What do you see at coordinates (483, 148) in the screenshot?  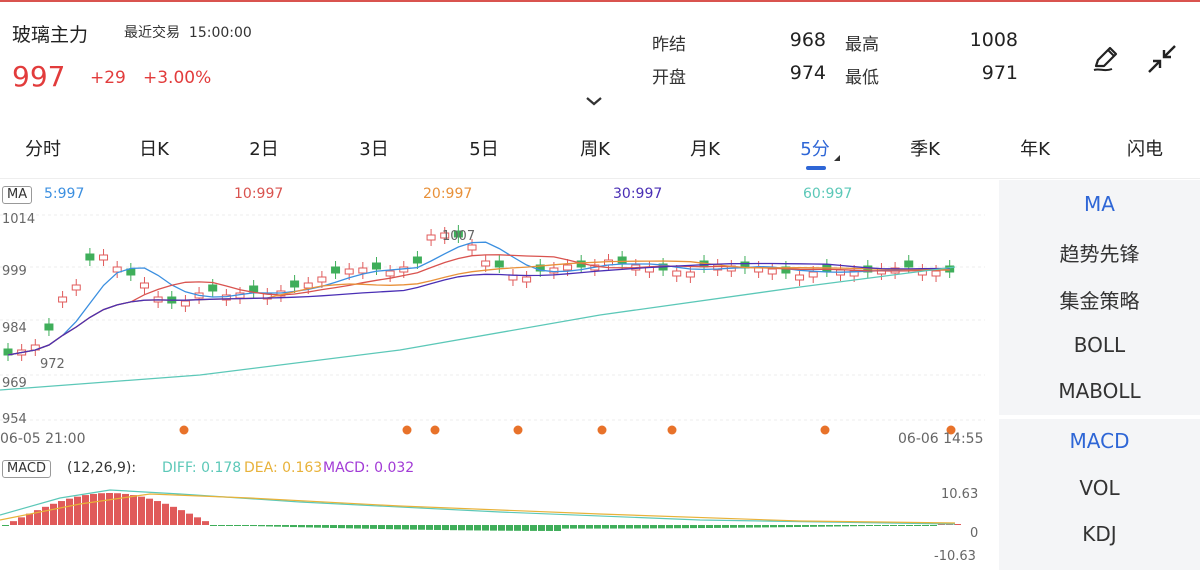 I see `tab-5day: 5日` at bounding box center [483, 148].